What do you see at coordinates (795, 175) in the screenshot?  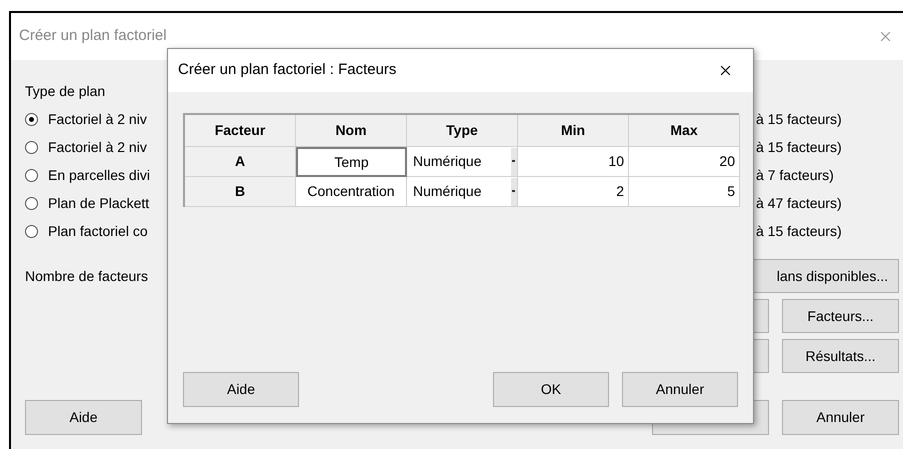 I see `range-label: à 7 facteurs)` at bounding box center [795, 175].